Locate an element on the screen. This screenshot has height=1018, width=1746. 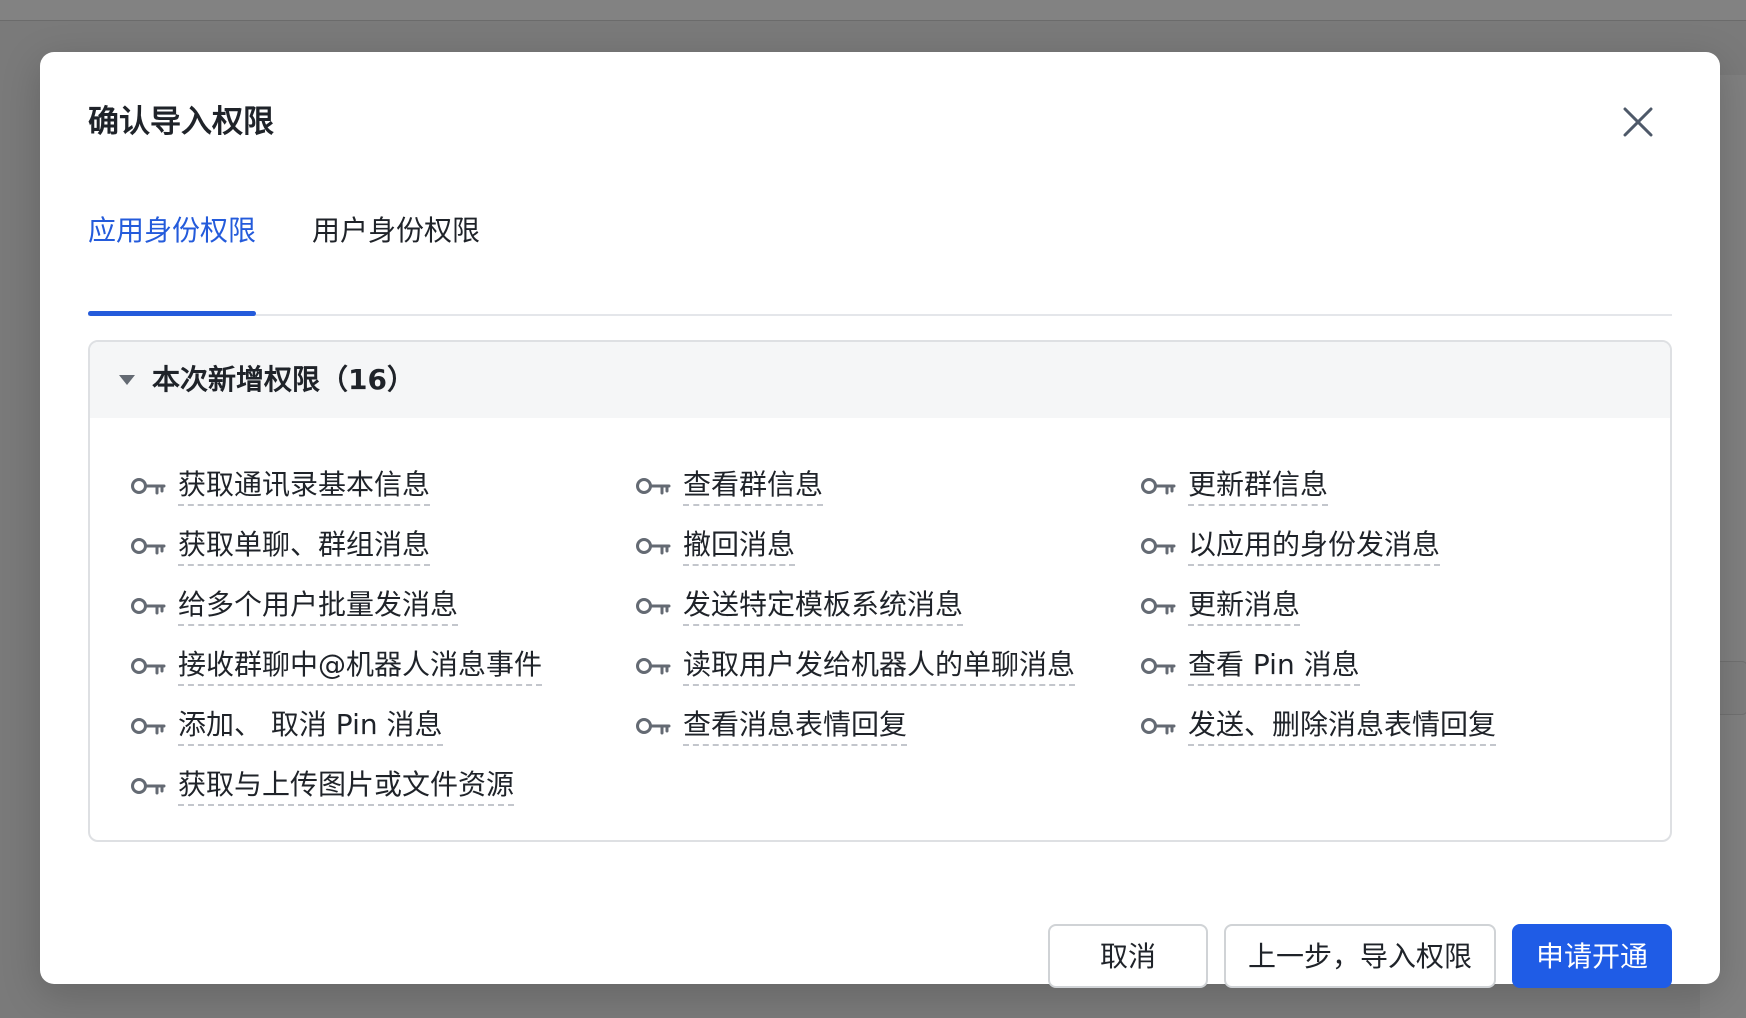
close-icon is located at coordinates (1638, 122).